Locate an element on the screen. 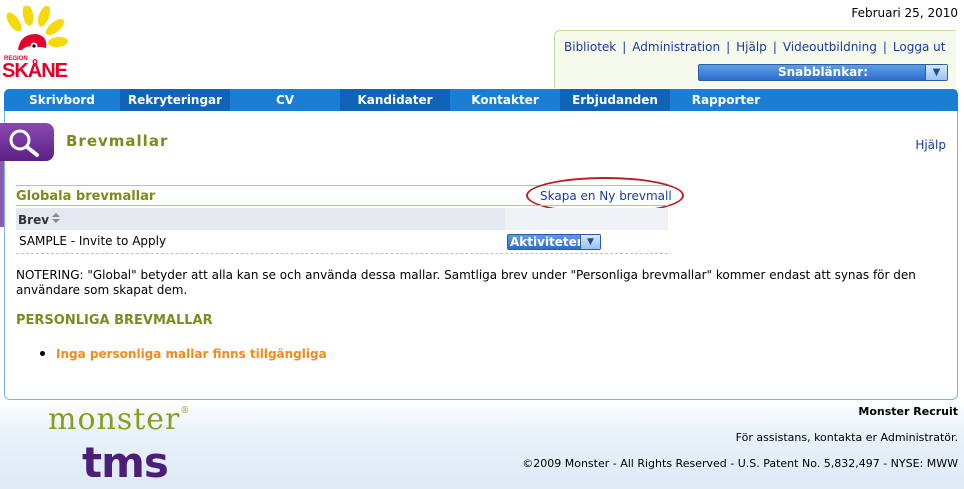 The image size is (964, 489). link-bibliotek: Bibliotek is located at coordinates (590, 47).